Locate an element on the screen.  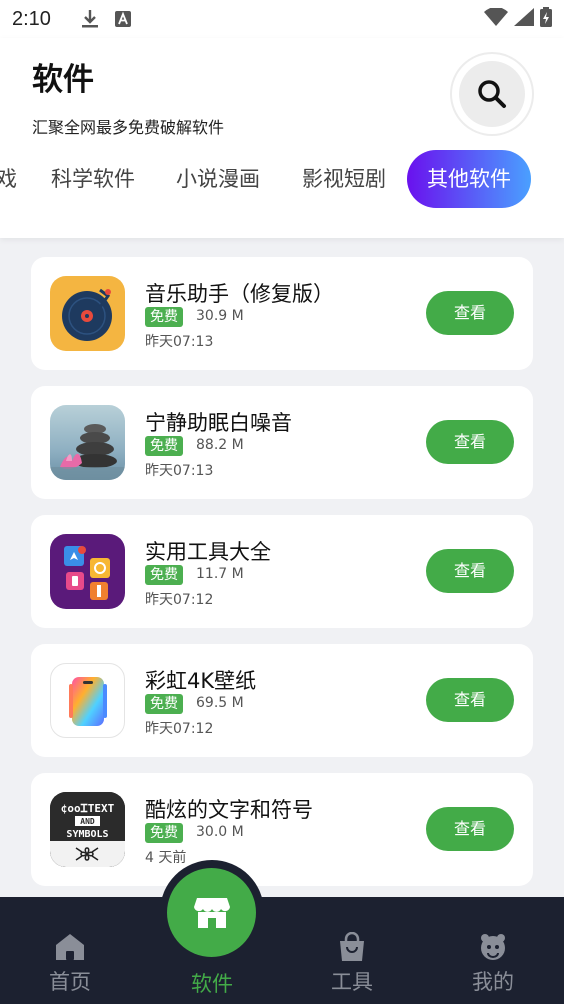
status-time: 2:10 is located at coordinates (31, 18).